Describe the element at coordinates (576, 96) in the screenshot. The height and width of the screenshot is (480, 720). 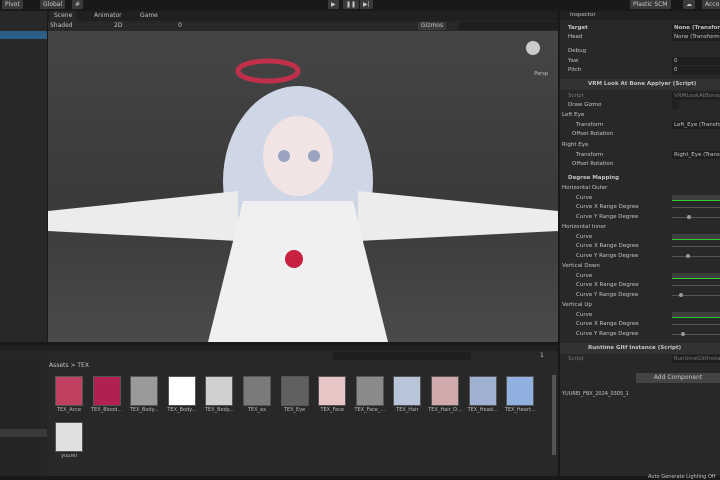
I see `script-label: Script` at that location.